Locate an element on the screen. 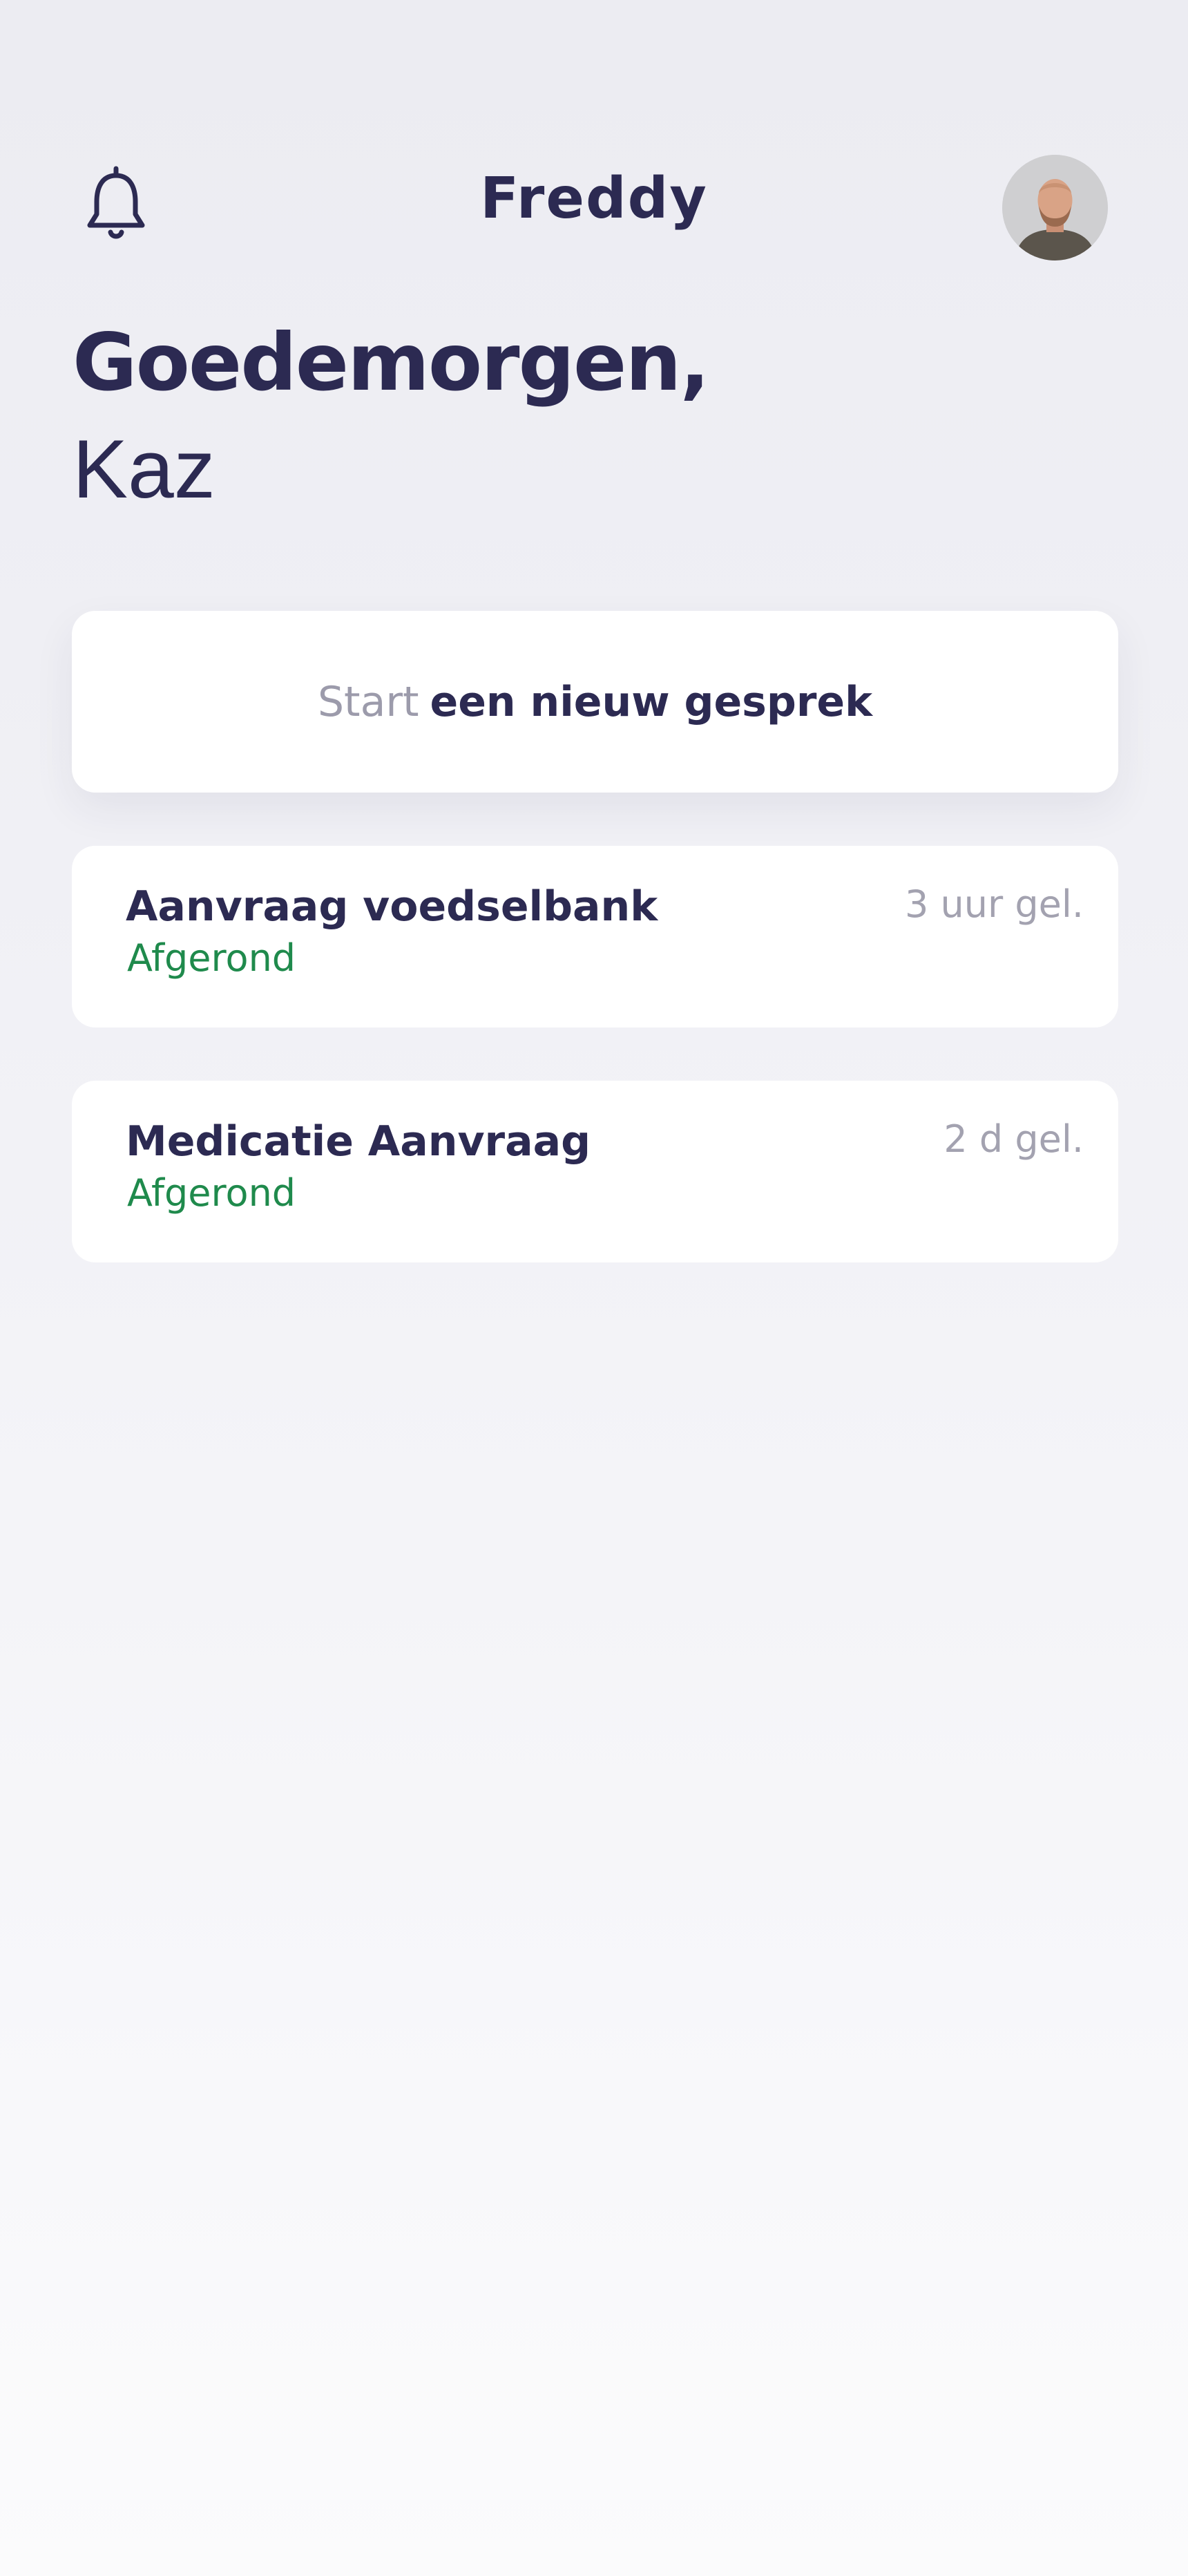 The height and width of the screenshot is (2576, 1188). conversation-time: 3 uur gel. is located at coordinates (994, 904).